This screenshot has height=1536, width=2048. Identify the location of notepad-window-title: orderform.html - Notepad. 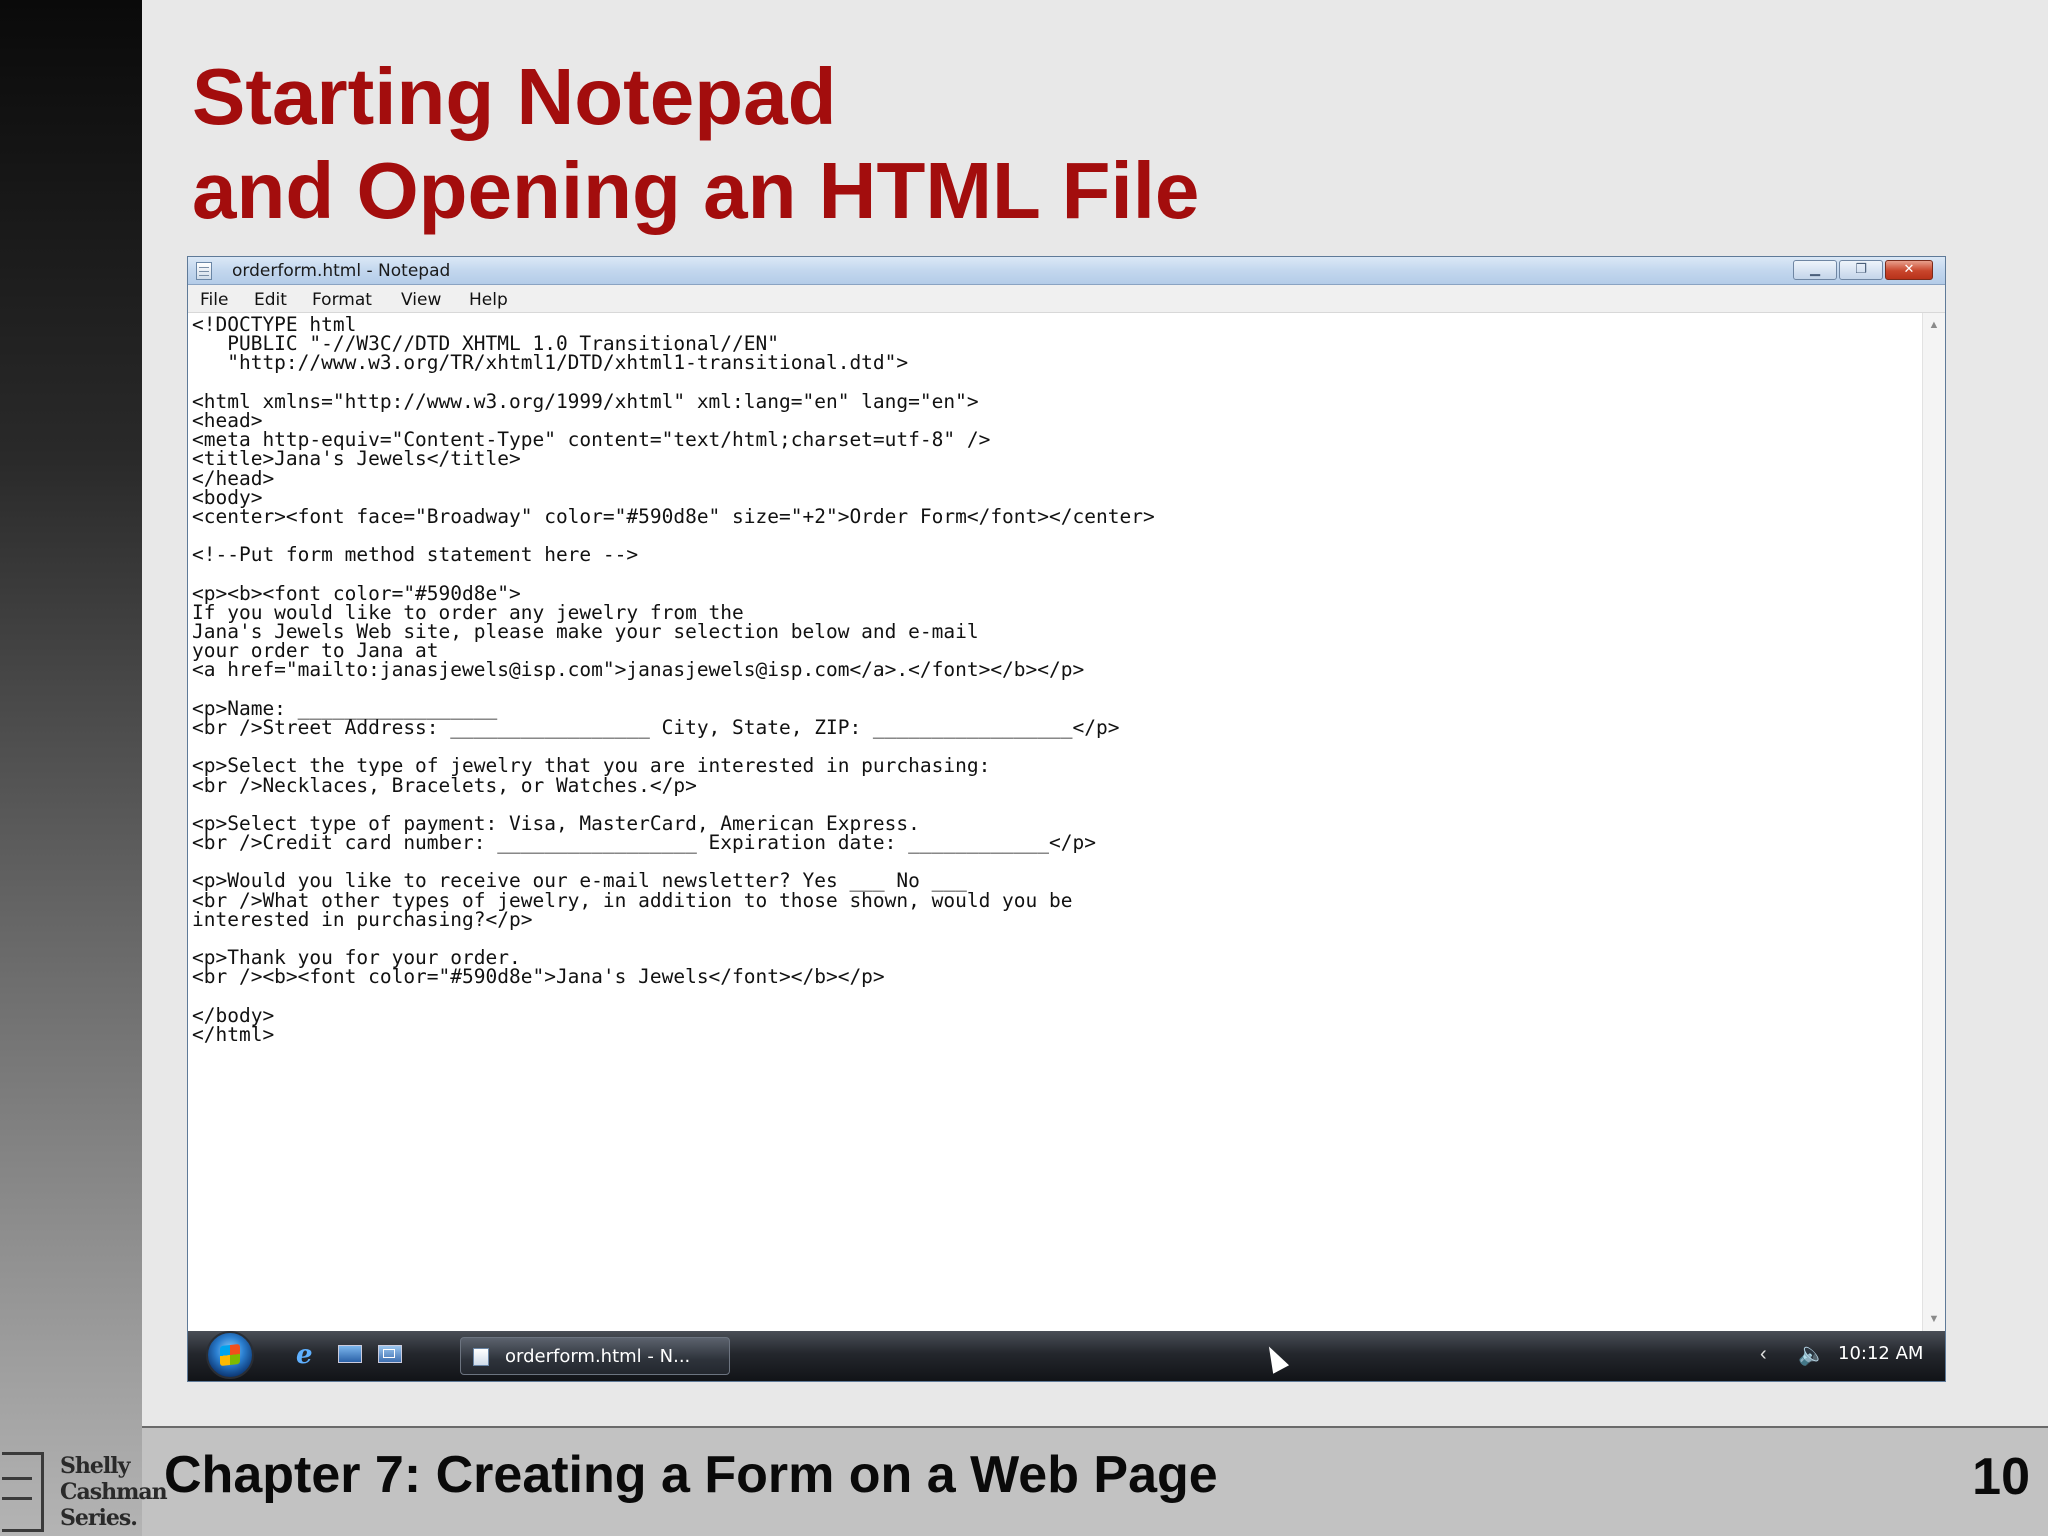
(341, 271).